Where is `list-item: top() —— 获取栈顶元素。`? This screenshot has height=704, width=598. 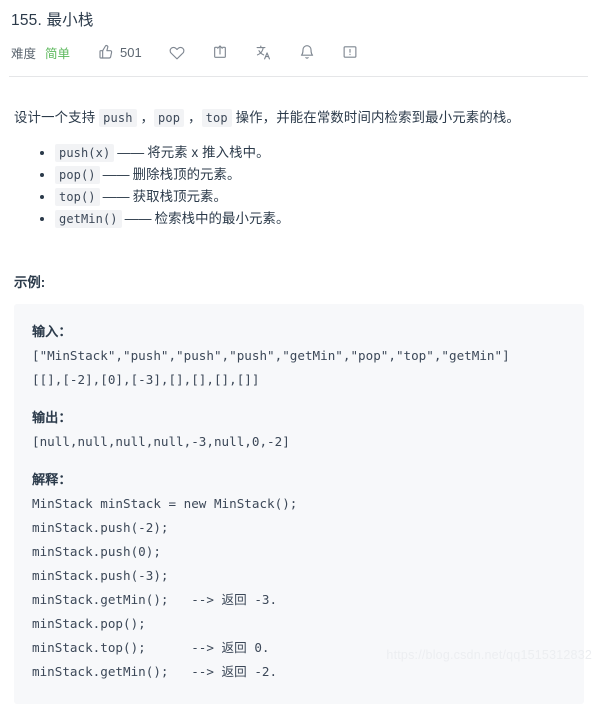
list-item: top() —— 获取栈顶元素。 is located at coordinates (312, 197).